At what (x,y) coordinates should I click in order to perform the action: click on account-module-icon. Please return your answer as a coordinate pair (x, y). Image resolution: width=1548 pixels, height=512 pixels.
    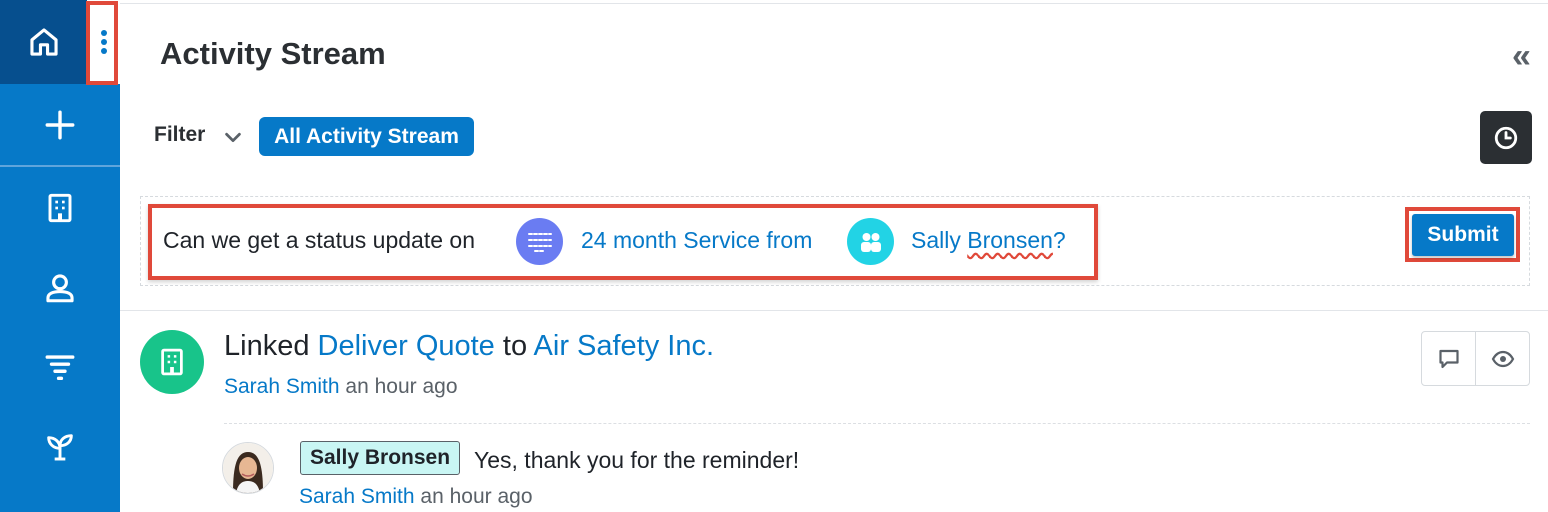
    Looking at the image, I should click on (172, 362).